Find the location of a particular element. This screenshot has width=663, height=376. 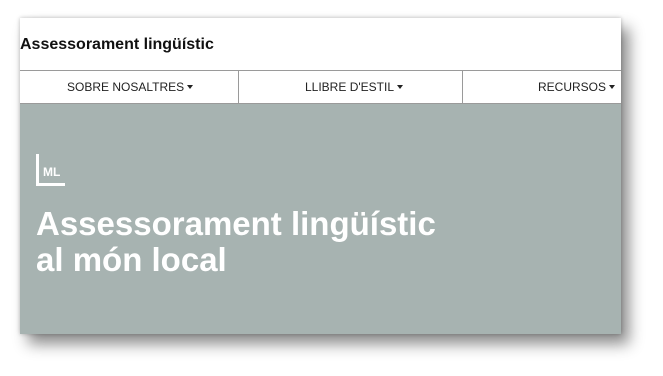

nav-item-recursos: RECURSOS is located at coordinates (577, 87).